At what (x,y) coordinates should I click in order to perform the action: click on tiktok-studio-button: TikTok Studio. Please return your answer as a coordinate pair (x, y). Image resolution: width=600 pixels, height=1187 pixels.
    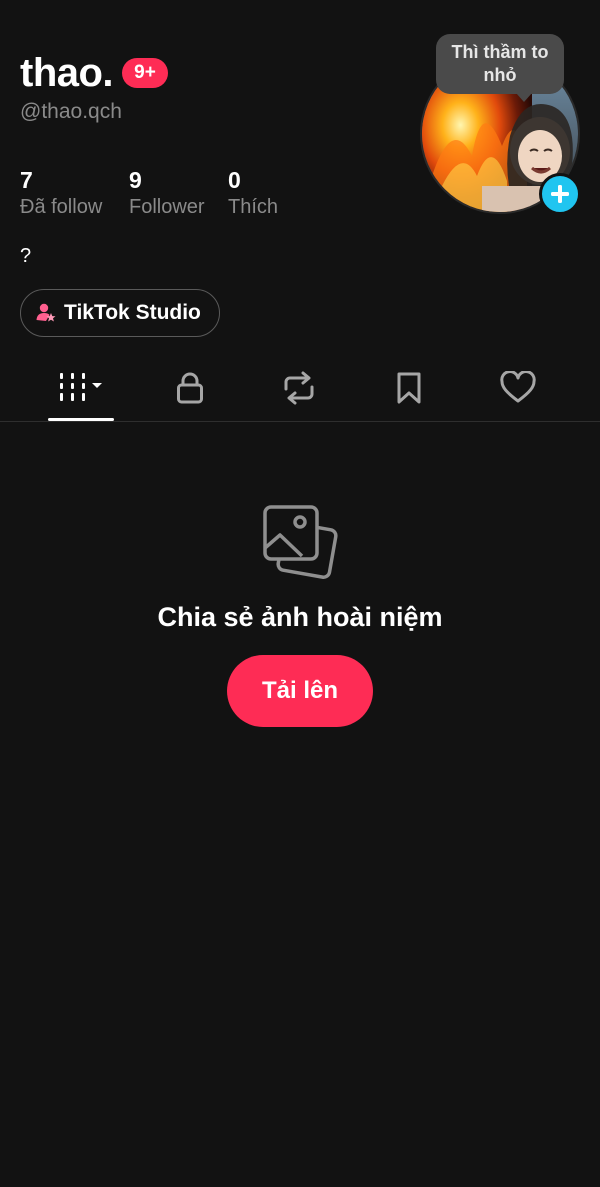
    Looking at the image, I should click on (120, 313).